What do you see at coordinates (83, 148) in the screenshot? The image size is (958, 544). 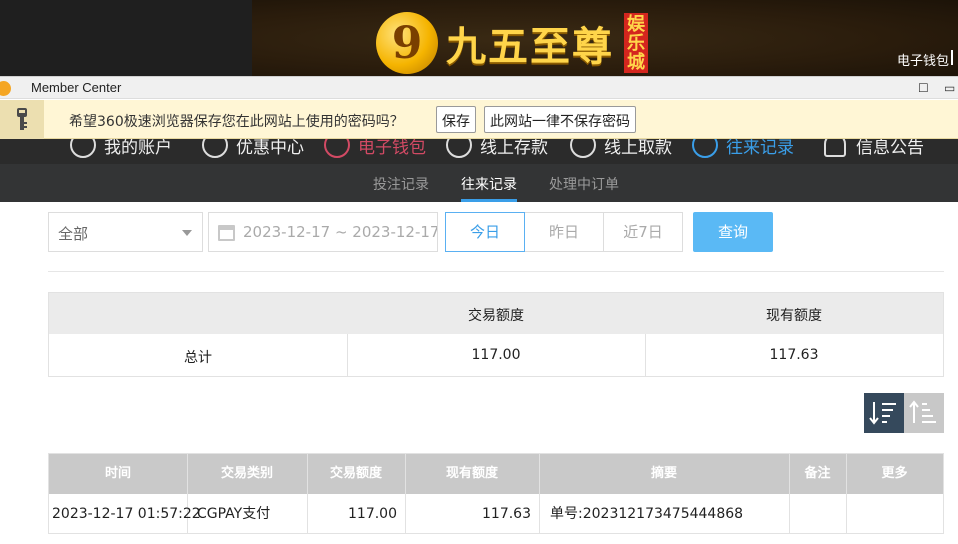 I see `user-icon` at bounding box center [83, 148].